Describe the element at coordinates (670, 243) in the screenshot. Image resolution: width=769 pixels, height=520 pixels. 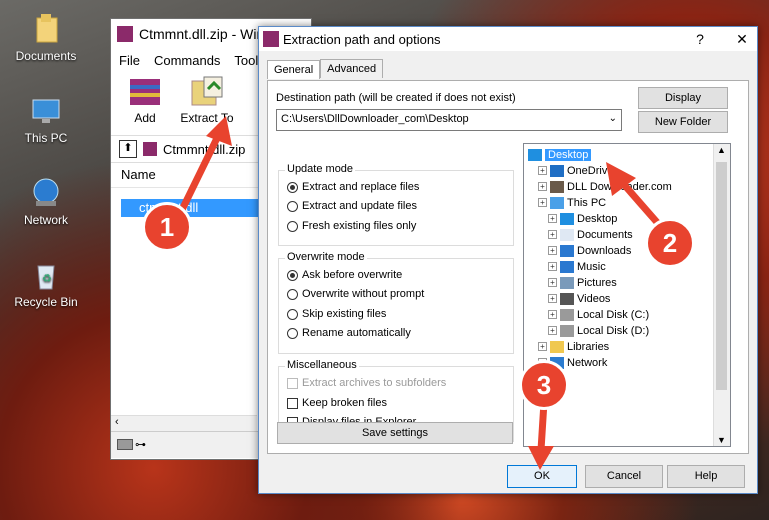
I see `step-2-badge: 2` at that location.